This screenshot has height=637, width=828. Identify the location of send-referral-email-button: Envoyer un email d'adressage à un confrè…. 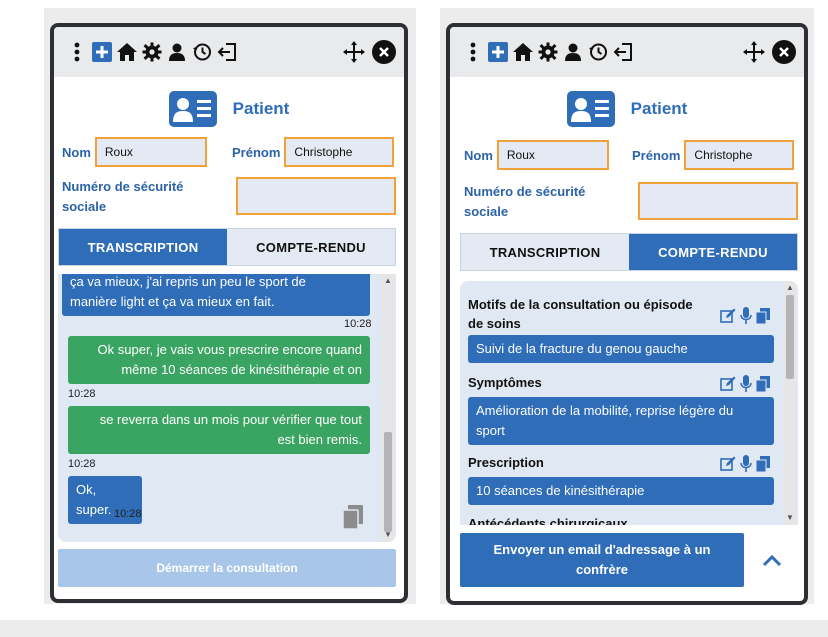
(602, 560).